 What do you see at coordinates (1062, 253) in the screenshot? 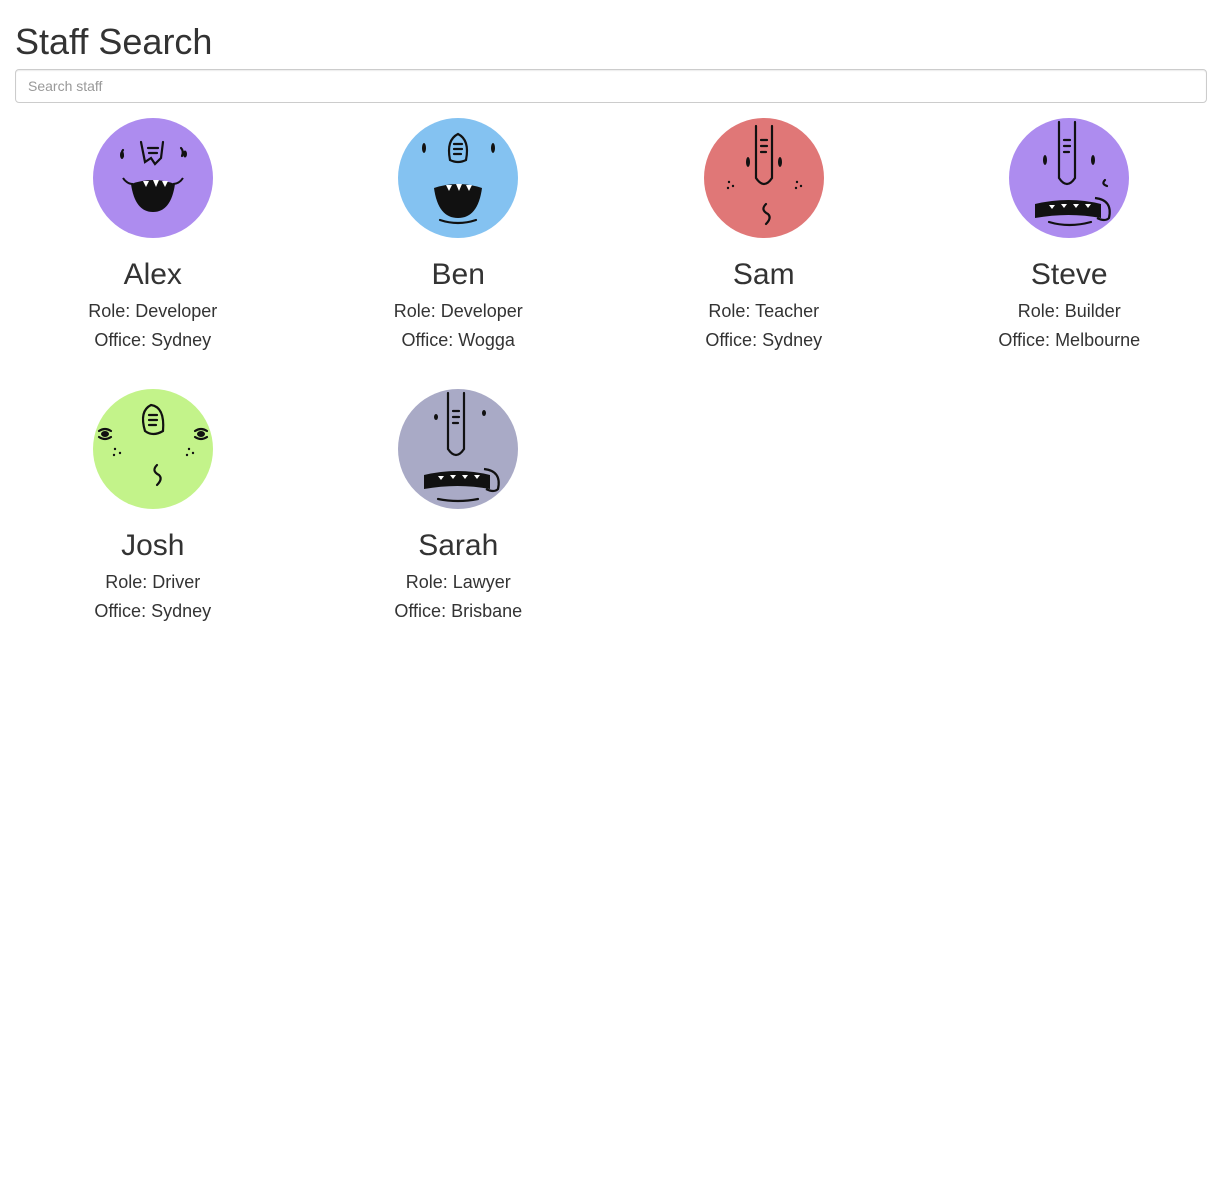
I see `staff-card: Steve Role: Builder Office: Melbourne` at bounding box center [1062, 253].